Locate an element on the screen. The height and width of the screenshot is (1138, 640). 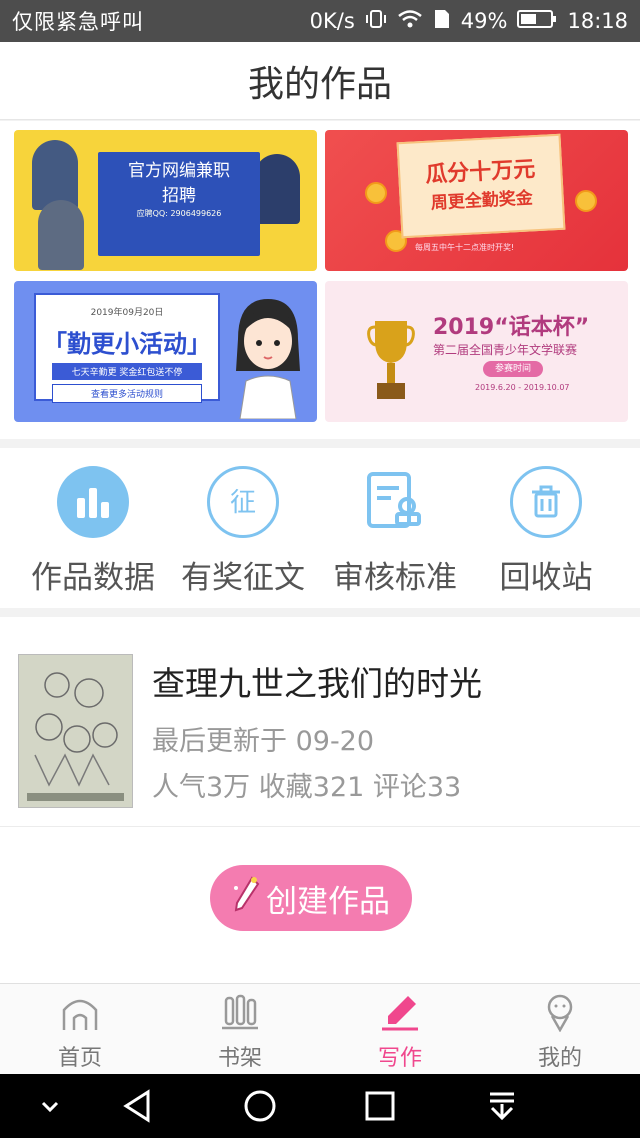
status-bar: 仅限紧急呼叫 0K/s 49% 18:18 is located at coordinates (320, 21).